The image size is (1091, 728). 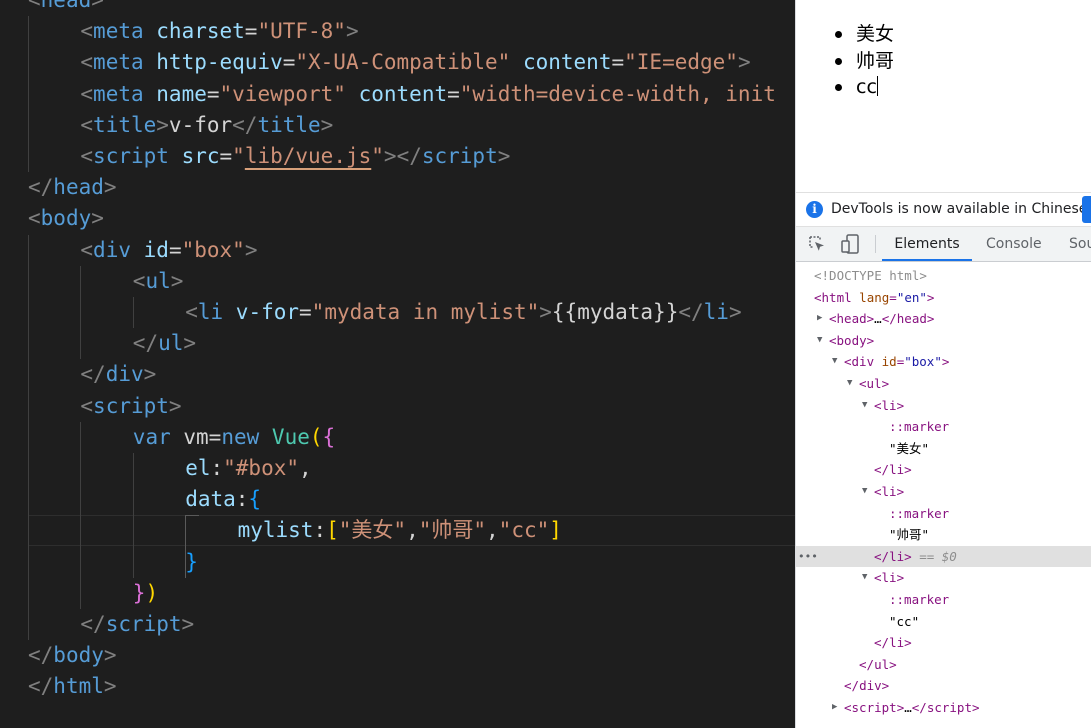 What do you see at coordinates (200, 124) in the screenshot?
I see `code-token: v-for` at bounding box center [200, 124].